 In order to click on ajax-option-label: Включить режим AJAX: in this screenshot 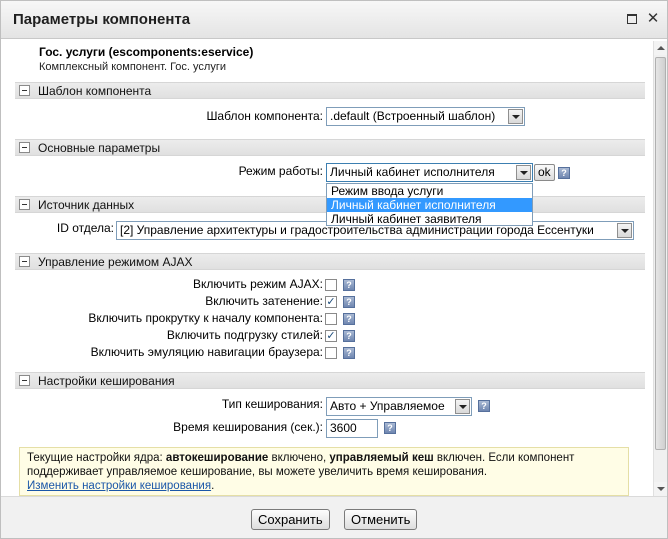, I will do `click(257, 284)`.